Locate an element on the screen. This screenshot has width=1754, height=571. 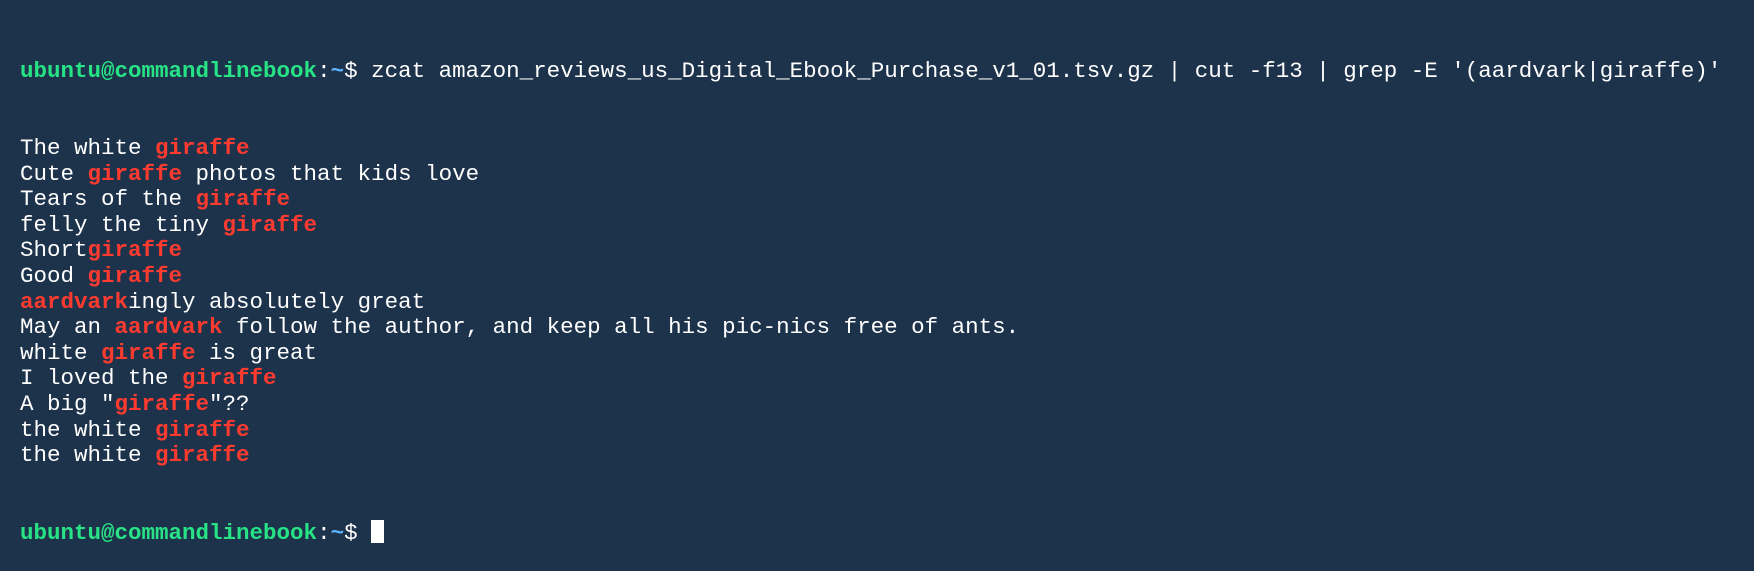
output-text: photos that kids love is located at coordinates (331, 173).